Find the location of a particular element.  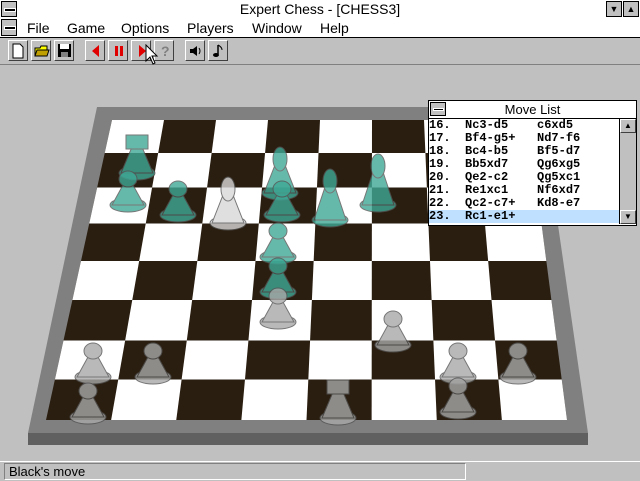

mouse-cursor-icon is located at coordinates (152, 54).